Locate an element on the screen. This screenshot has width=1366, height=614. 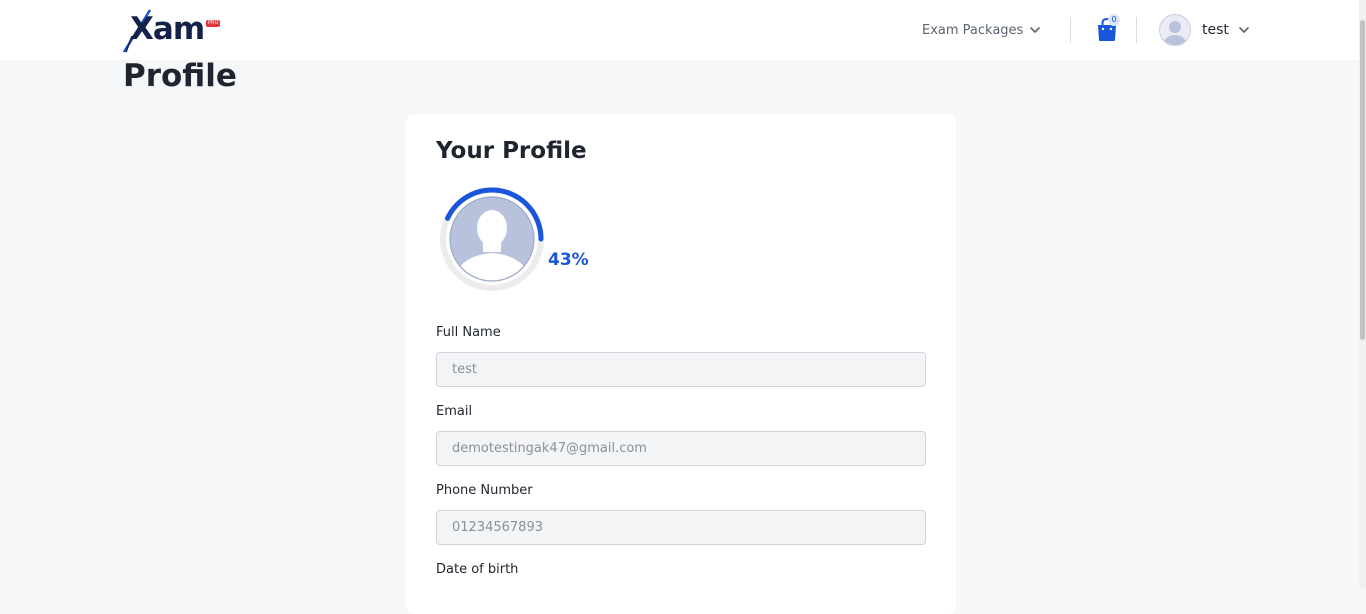
progress-ring-graphic is located at coordinates (492, 239).